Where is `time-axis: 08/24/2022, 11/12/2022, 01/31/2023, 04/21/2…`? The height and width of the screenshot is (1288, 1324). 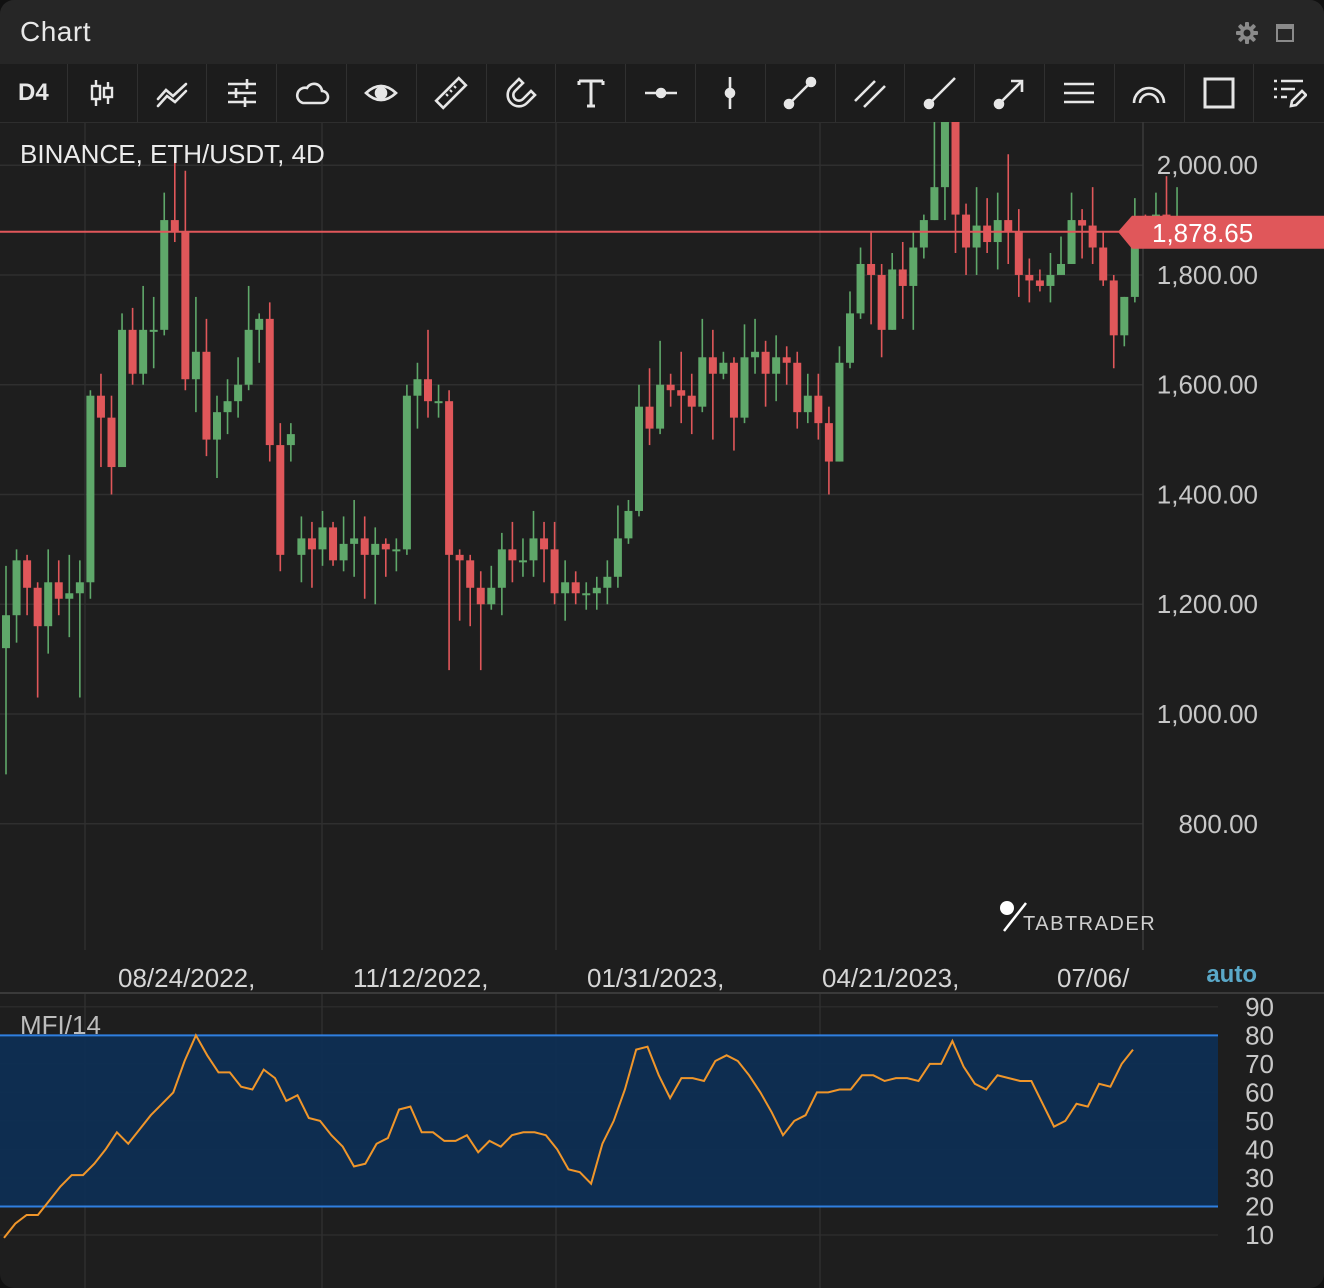 time-axis: 08/24/2022, 11/12/2022, 01/31/2023, 04/21/2… is located at coordinates (624, 978).